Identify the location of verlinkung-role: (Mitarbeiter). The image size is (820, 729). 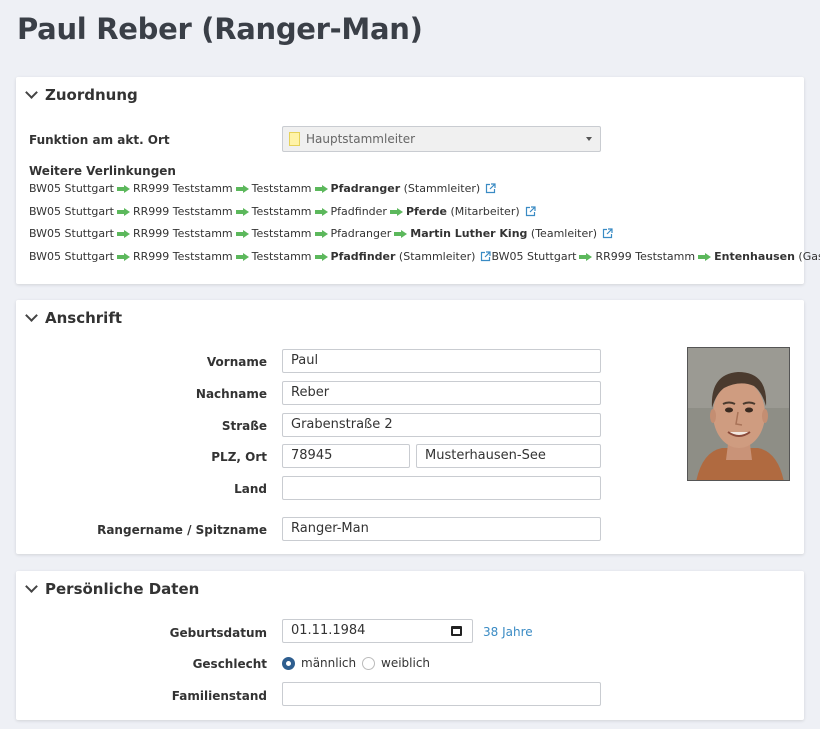
(483, 211).